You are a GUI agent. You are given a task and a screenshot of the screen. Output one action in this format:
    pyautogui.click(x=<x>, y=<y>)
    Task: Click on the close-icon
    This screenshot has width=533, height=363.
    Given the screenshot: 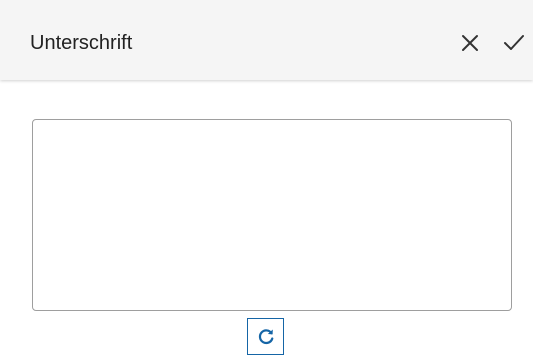 What is the action you would take?
    pyautogui.click(x=470, y=43)
    